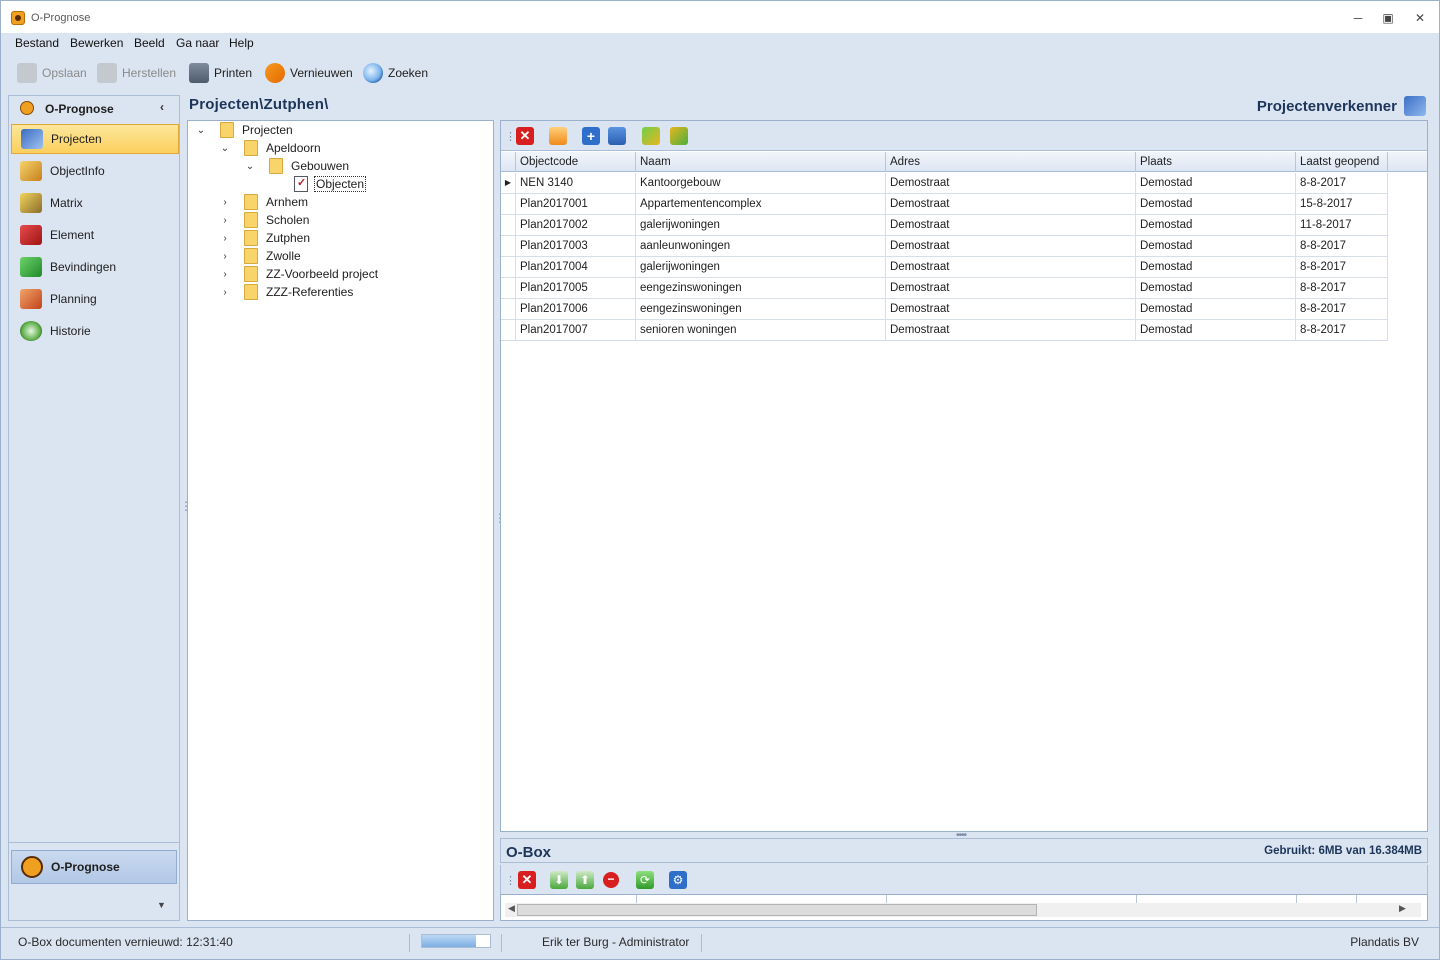 The image size is (1440, 960). What do you see at coordinates (37, 43) in the screenshot?
I see `menu-bestand: Bestand` at bounding box center [37, 43].